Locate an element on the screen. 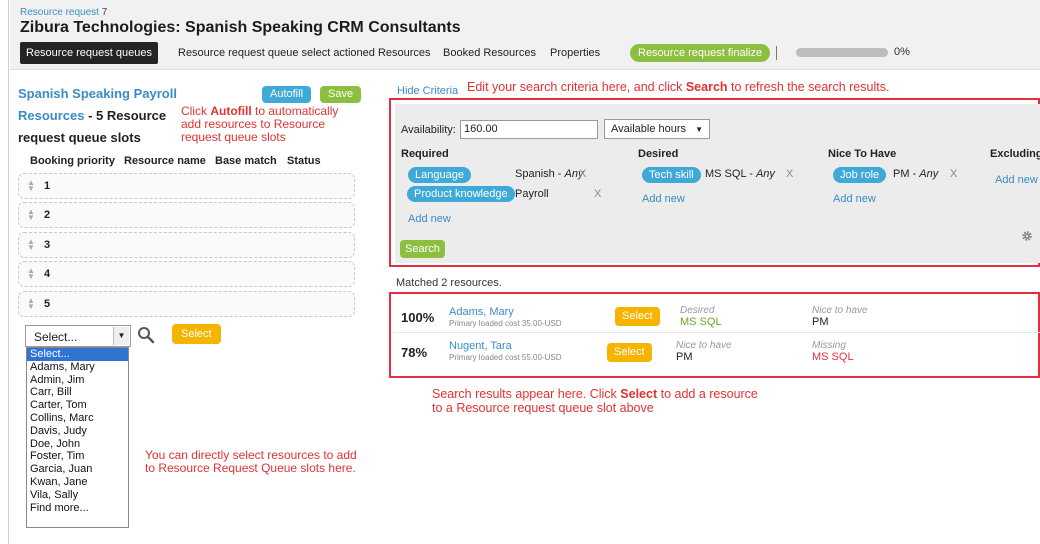 This screenshot has width=1040, height=544. availability-label: Availability: is located at coordinates (428, 130).